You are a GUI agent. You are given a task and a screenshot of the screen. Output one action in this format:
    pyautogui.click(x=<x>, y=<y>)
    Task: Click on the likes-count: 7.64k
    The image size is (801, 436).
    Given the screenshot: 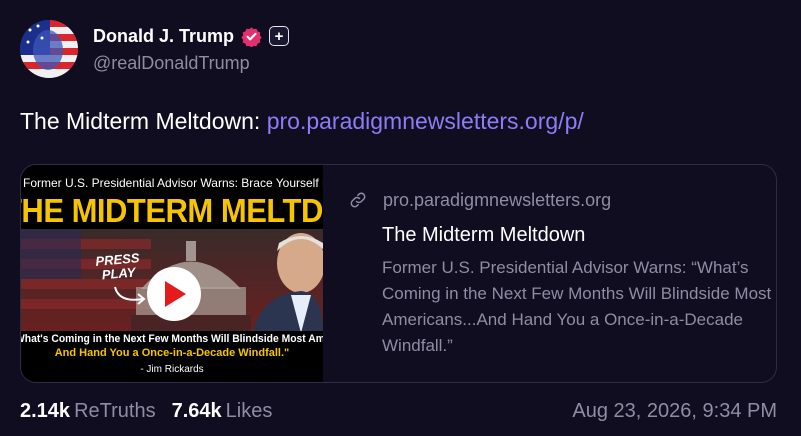 What is the action you would take?
    pyautogui.click(x=196, y=411)
    